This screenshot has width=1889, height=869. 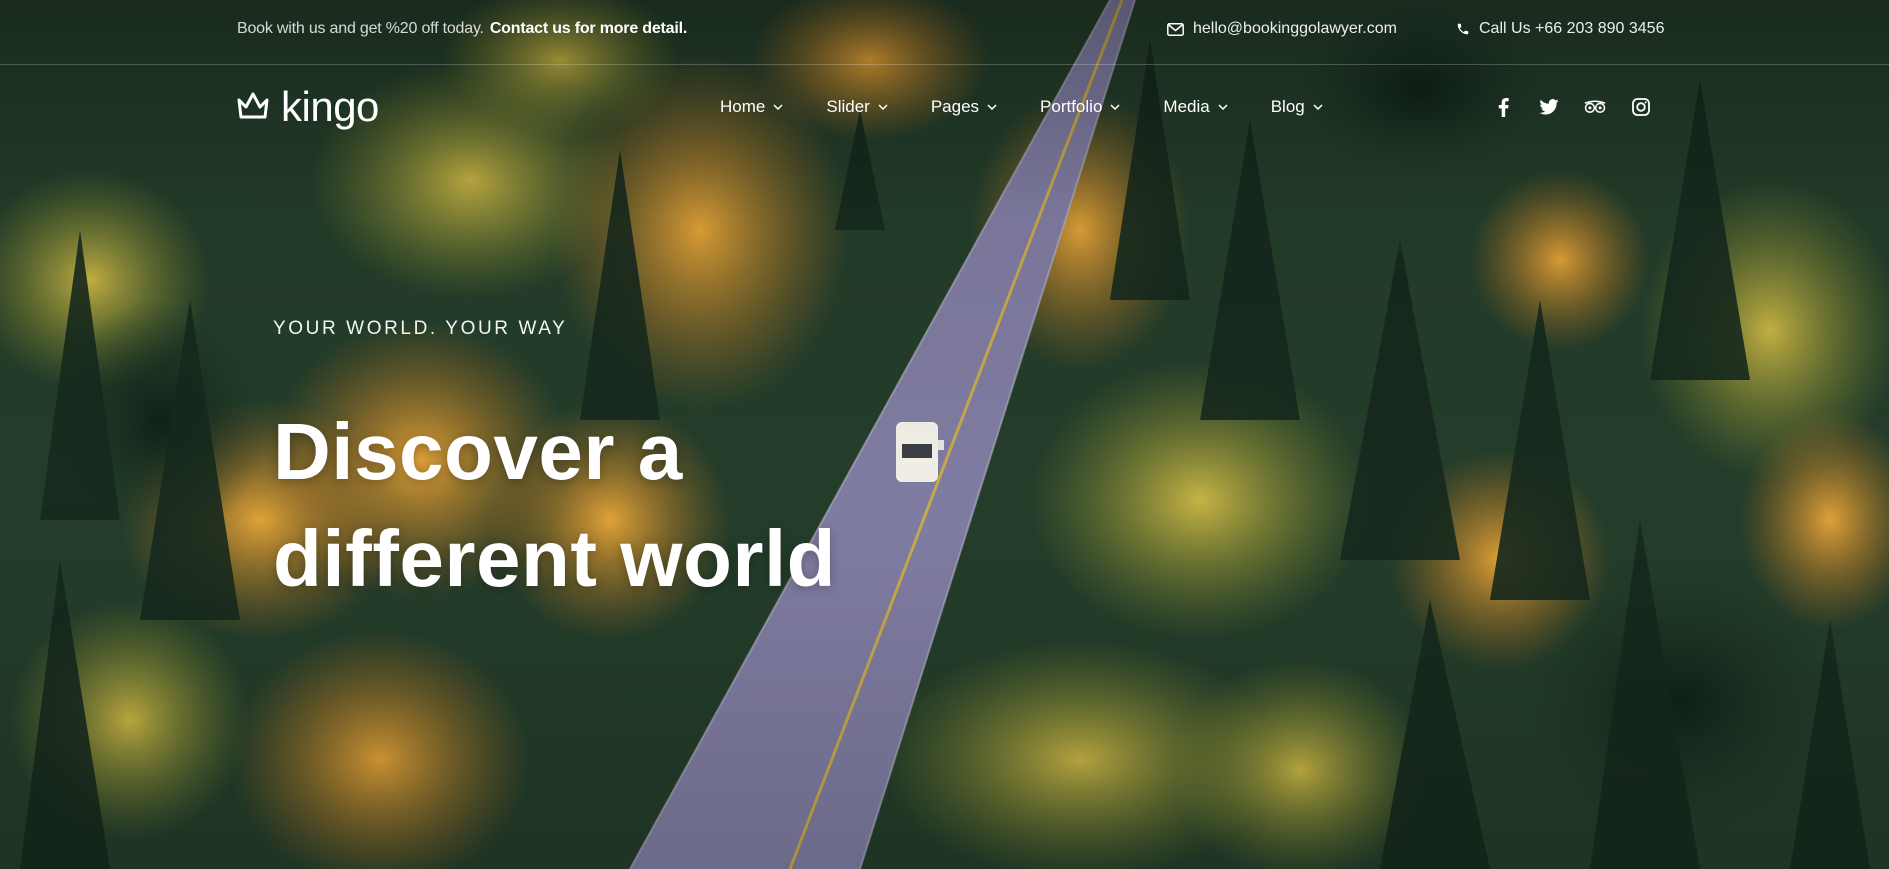 I want to click on nav-item-slider: Slider, so click(x=857, y=107).